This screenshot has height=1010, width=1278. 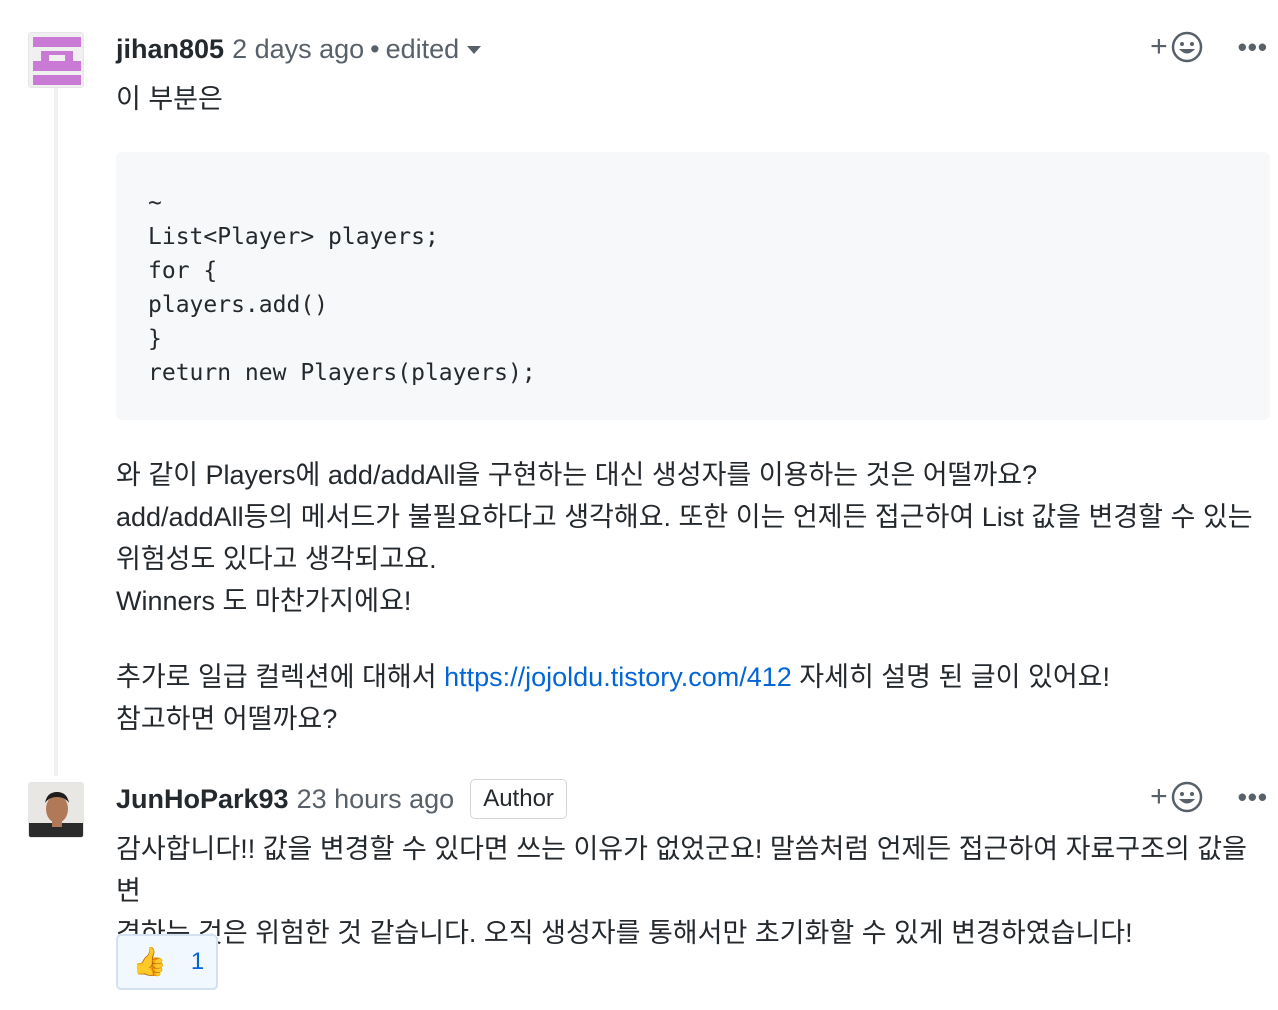 What do you see at coordinates (197, 961) in the screenshot?
I see `reaction-count: 1` at bounding box center [197, 961].